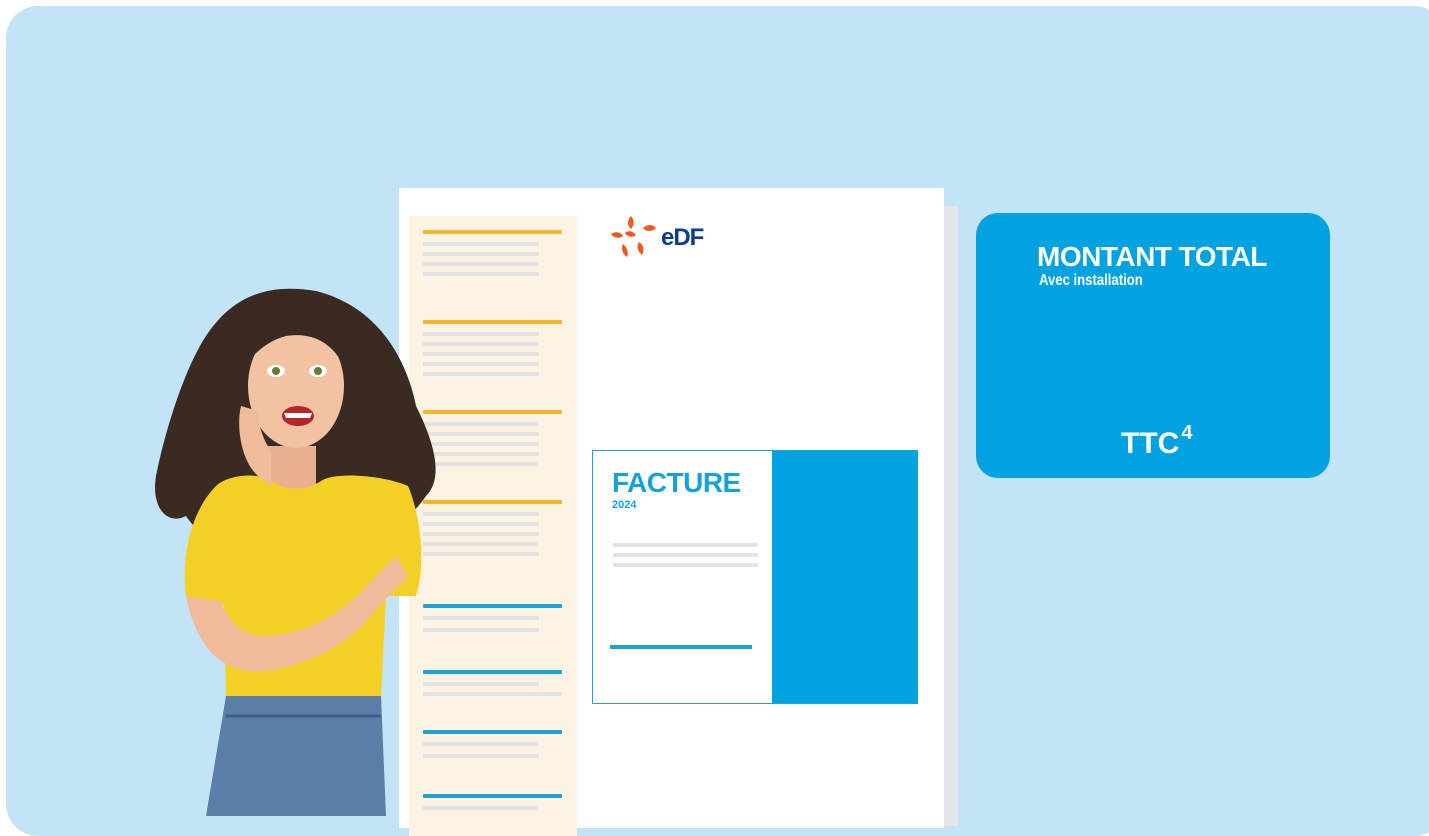 This screenshot has height=836, width=1429. Describe the element at coordinates (681, 647) in the screenshot. I see `invoice-total-line` at that location.